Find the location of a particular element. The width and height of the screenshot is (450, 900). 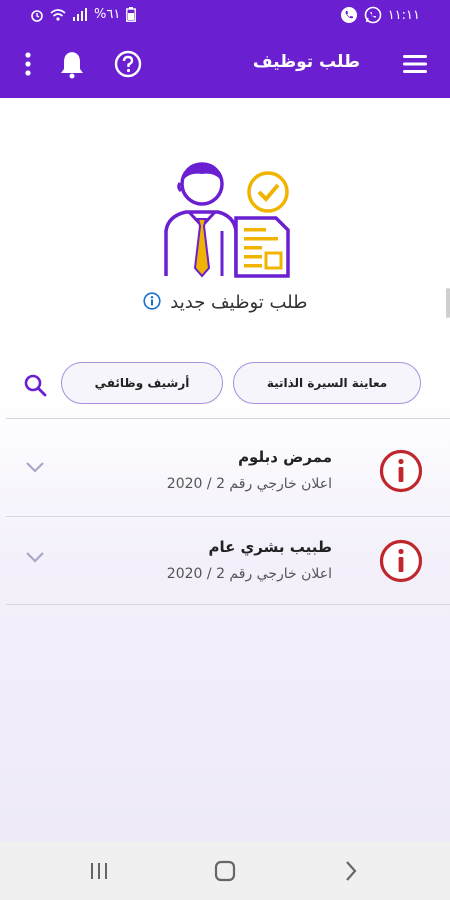

info-icon is located at coordinates (151, 301).